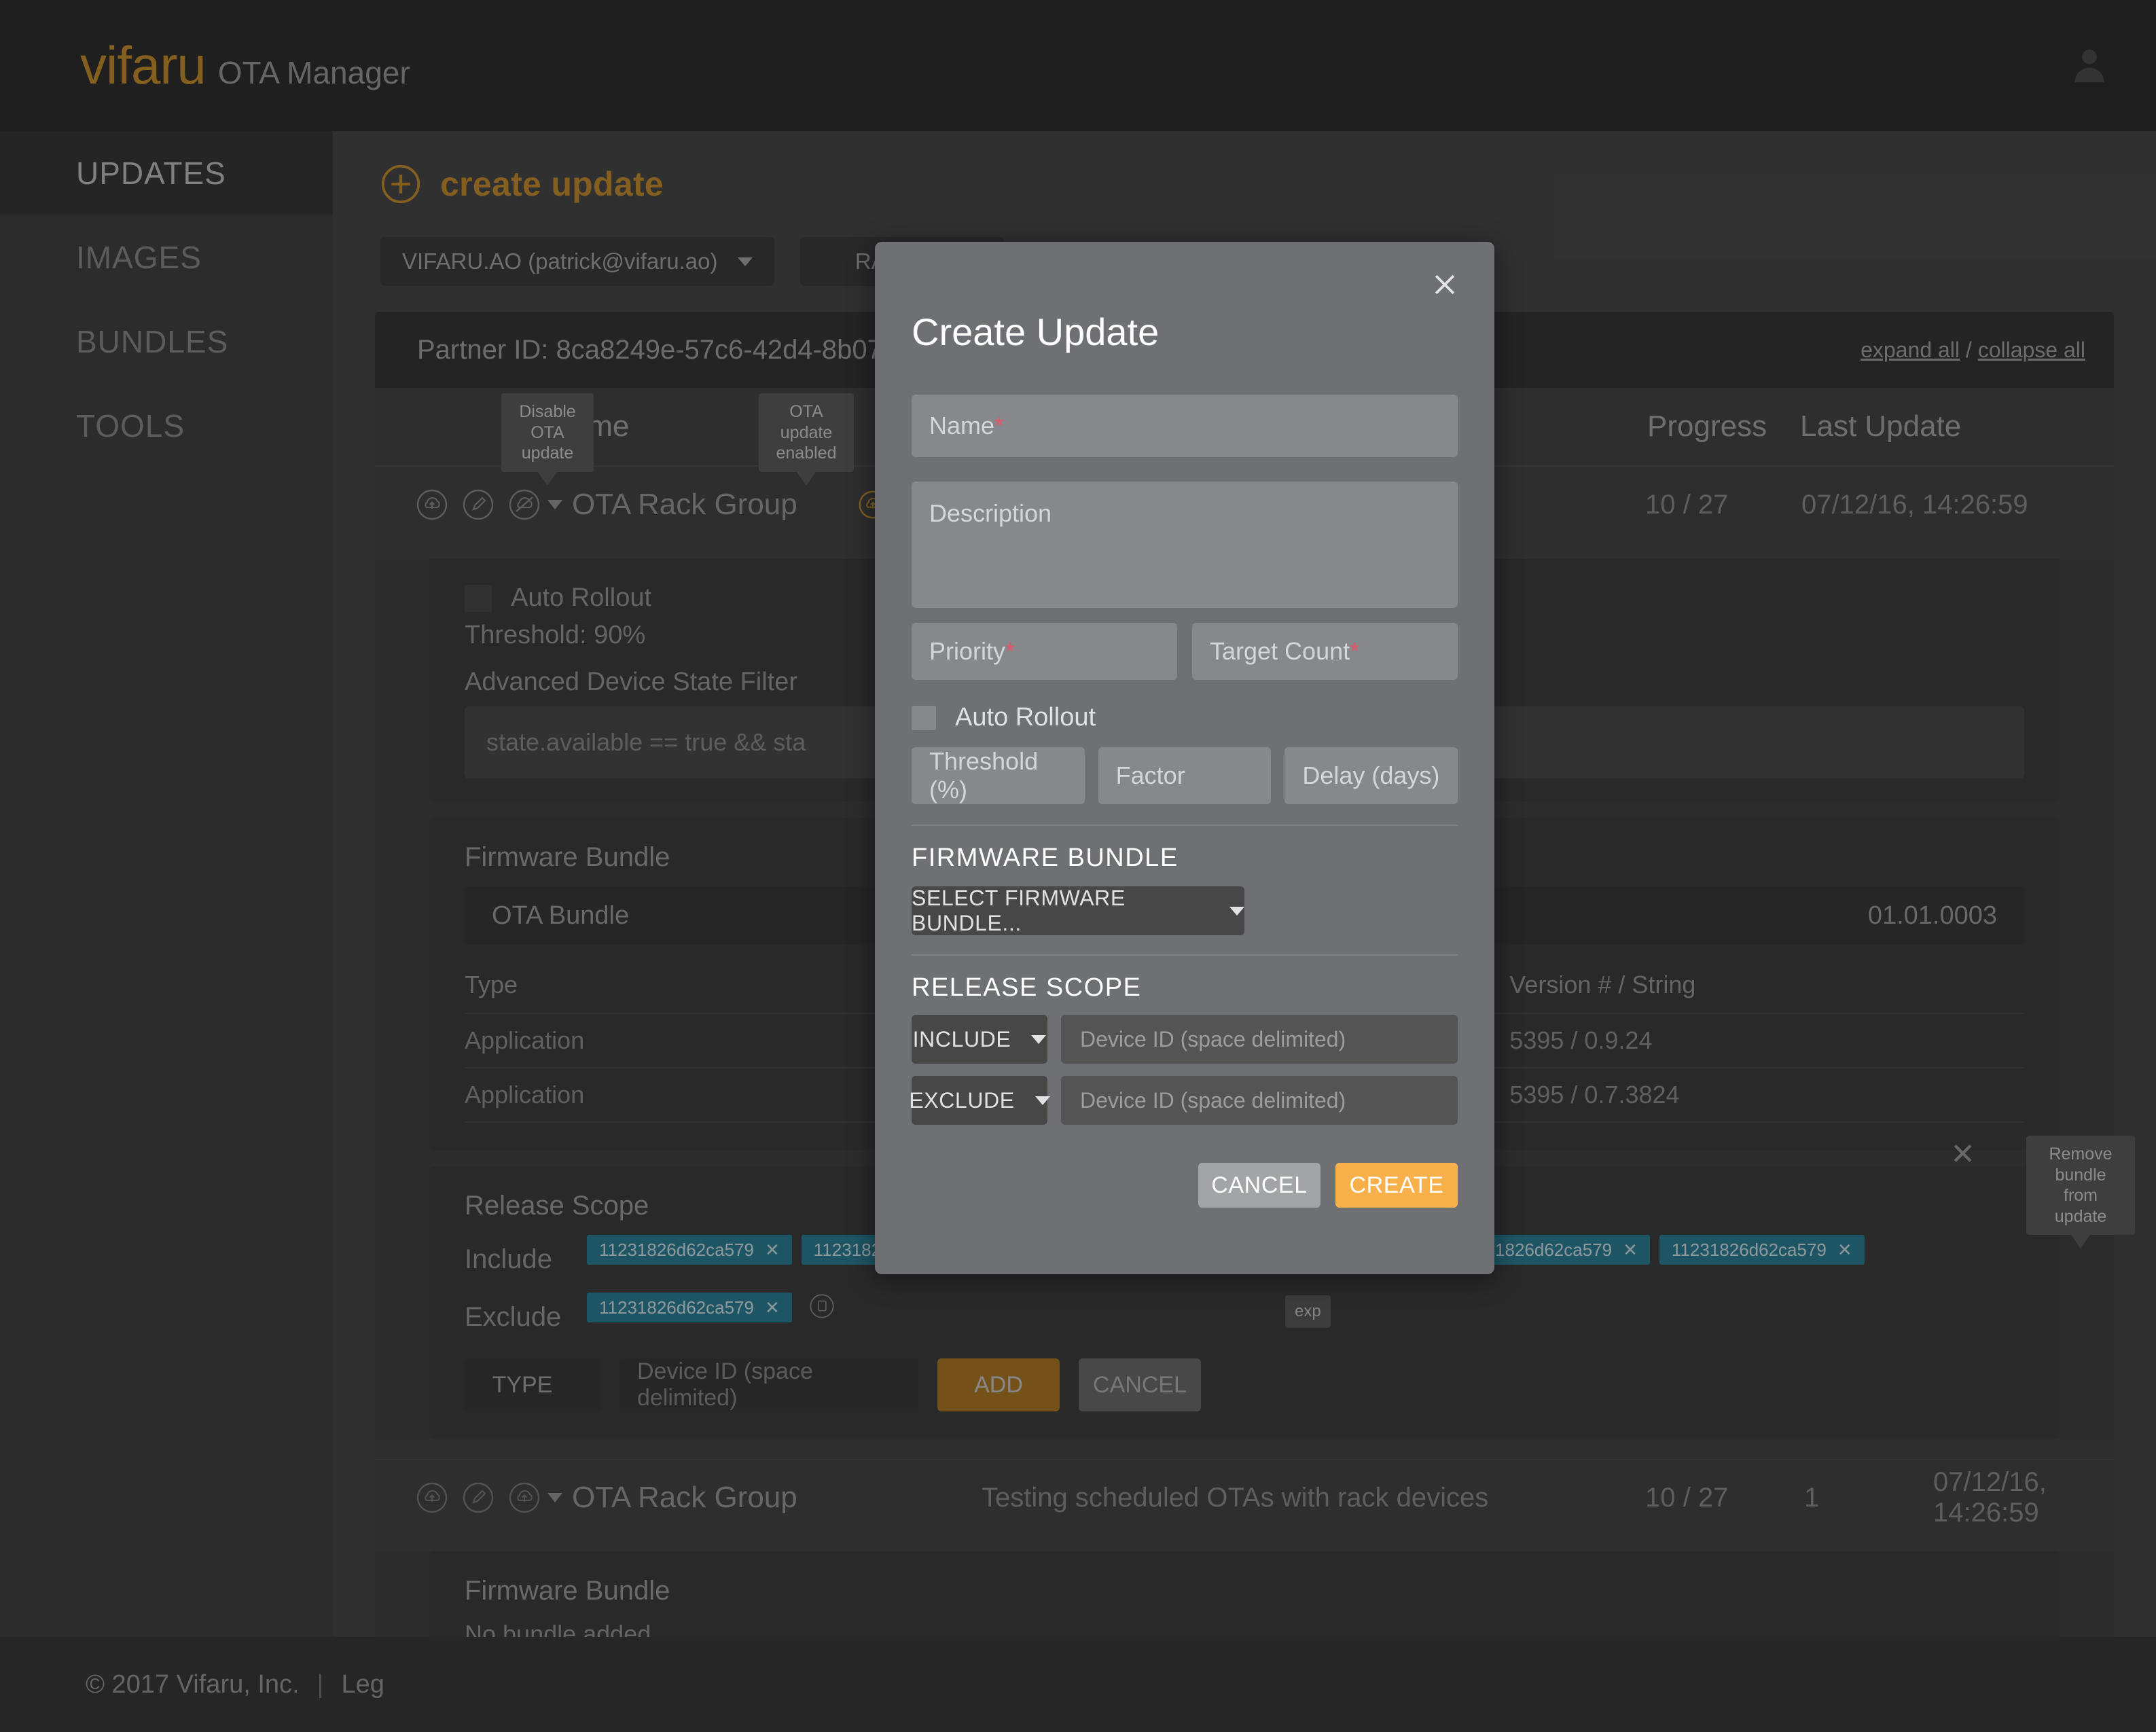 Image resolution: width=2156 pixels, height=1732 pixels. I want to click on description-placeholder: Description, so click(990, 513).